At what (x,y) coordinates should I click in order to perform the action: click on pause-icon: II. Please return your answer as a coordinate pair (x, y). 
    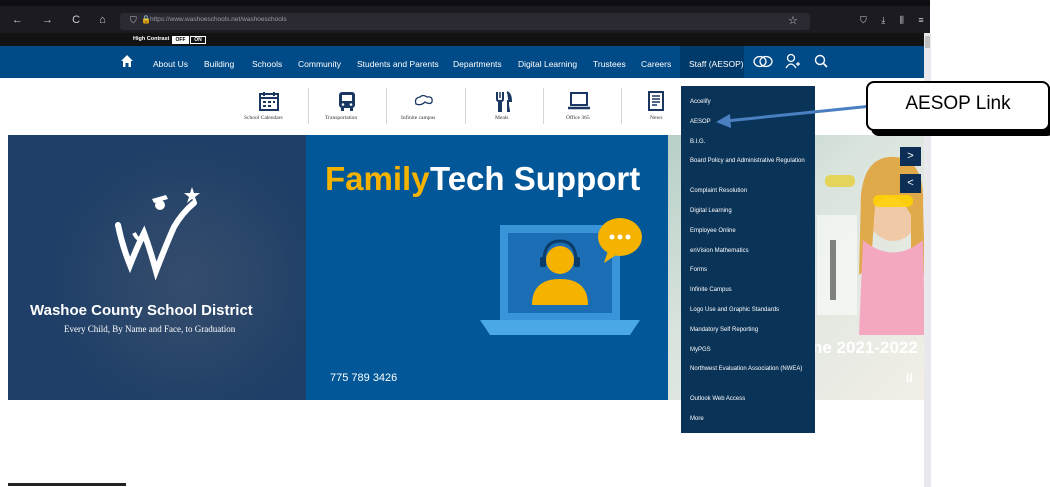
    Looking at the image, I should click on (909, 378).